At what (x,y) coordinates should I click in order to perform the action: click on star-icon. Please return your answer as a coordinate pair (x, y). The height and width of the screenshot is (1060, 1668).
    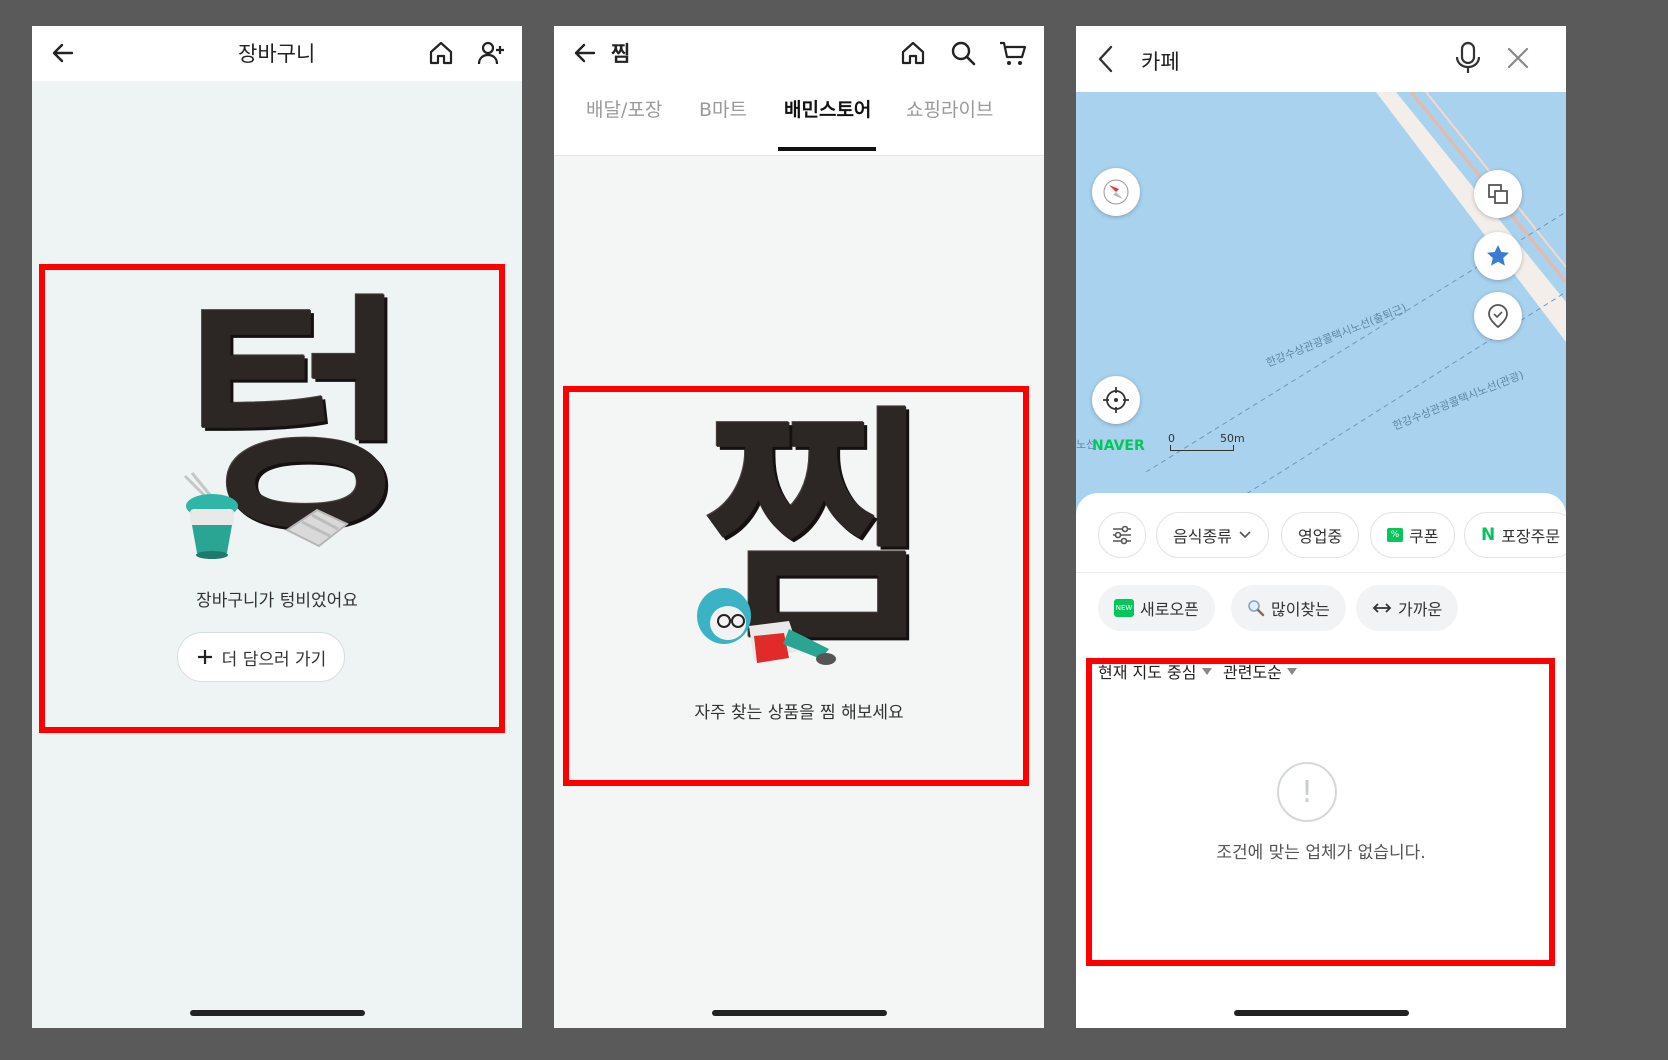
    Looking at the image, I should click on (1498, 255).